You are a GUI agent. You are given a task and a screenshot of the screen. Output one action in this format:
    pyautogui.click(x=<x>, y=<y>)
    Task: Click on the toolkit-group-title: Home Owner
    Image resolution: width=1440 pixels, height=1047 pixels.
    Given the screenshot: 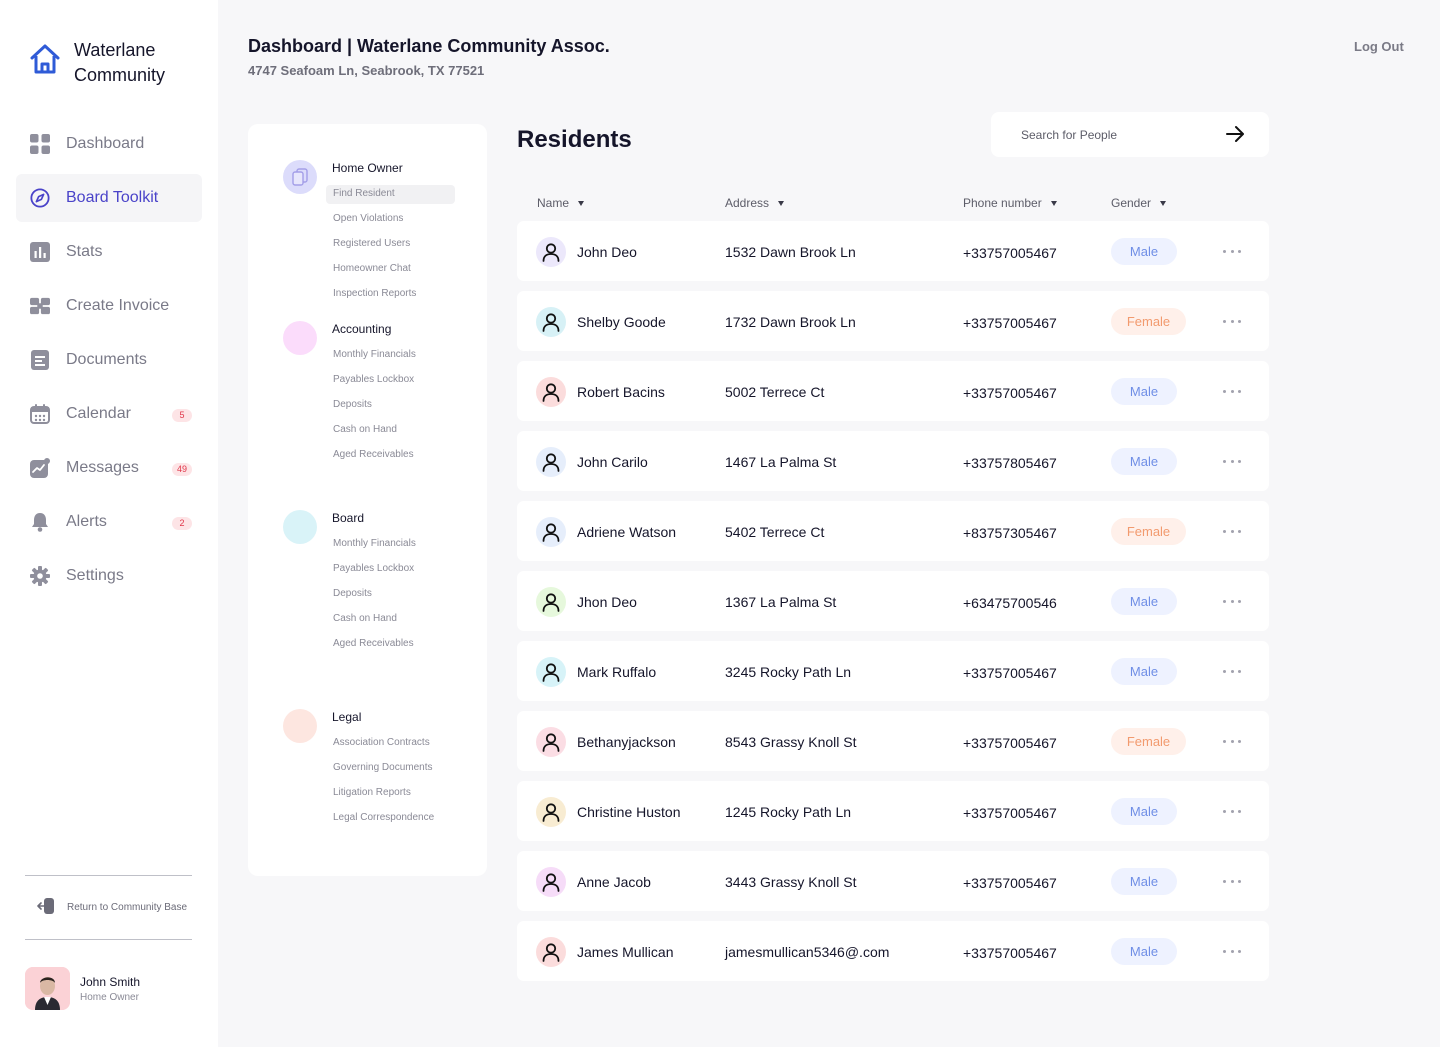 What is the action you would take?
    pyautogui.click(x=367, y=168)
    